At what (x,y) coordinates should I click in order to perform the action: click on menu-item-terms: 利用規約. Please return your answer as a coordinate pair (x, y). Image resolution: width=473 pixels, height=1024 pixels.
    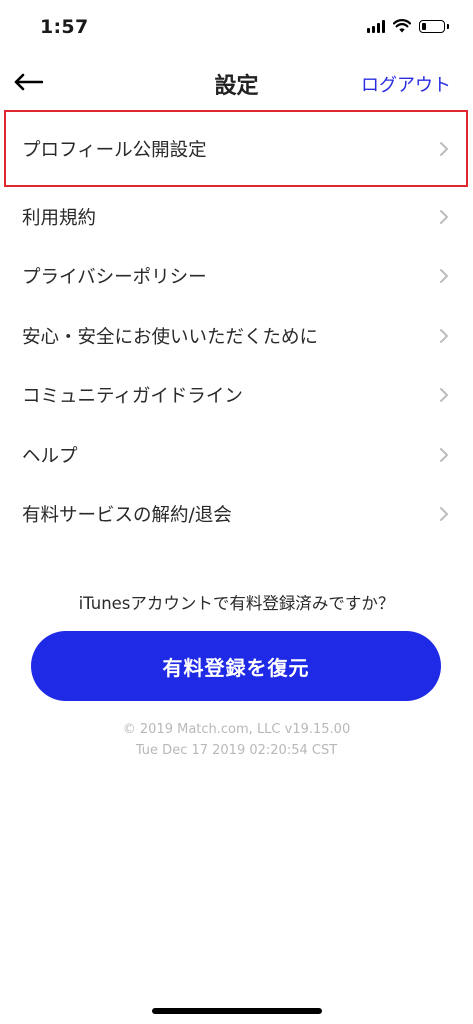
    Looking at the image, I should click on (236, 217).